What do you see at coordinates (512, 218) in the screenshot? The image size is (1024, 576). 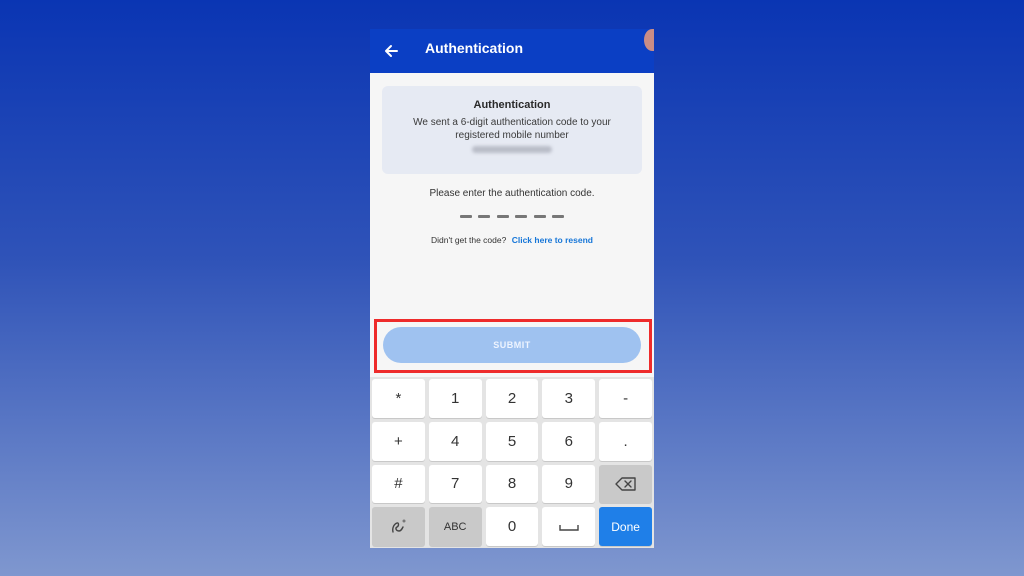 I see `code-input` at bounding box center [512, 218].